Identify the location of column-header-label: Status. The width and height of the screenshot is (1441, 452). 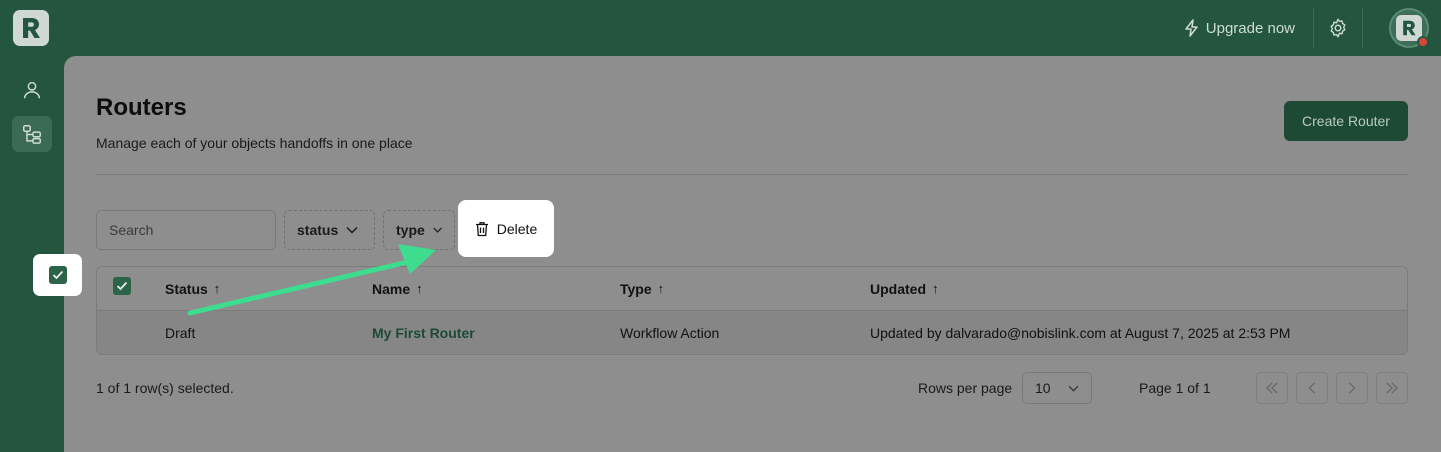
(186, 288).